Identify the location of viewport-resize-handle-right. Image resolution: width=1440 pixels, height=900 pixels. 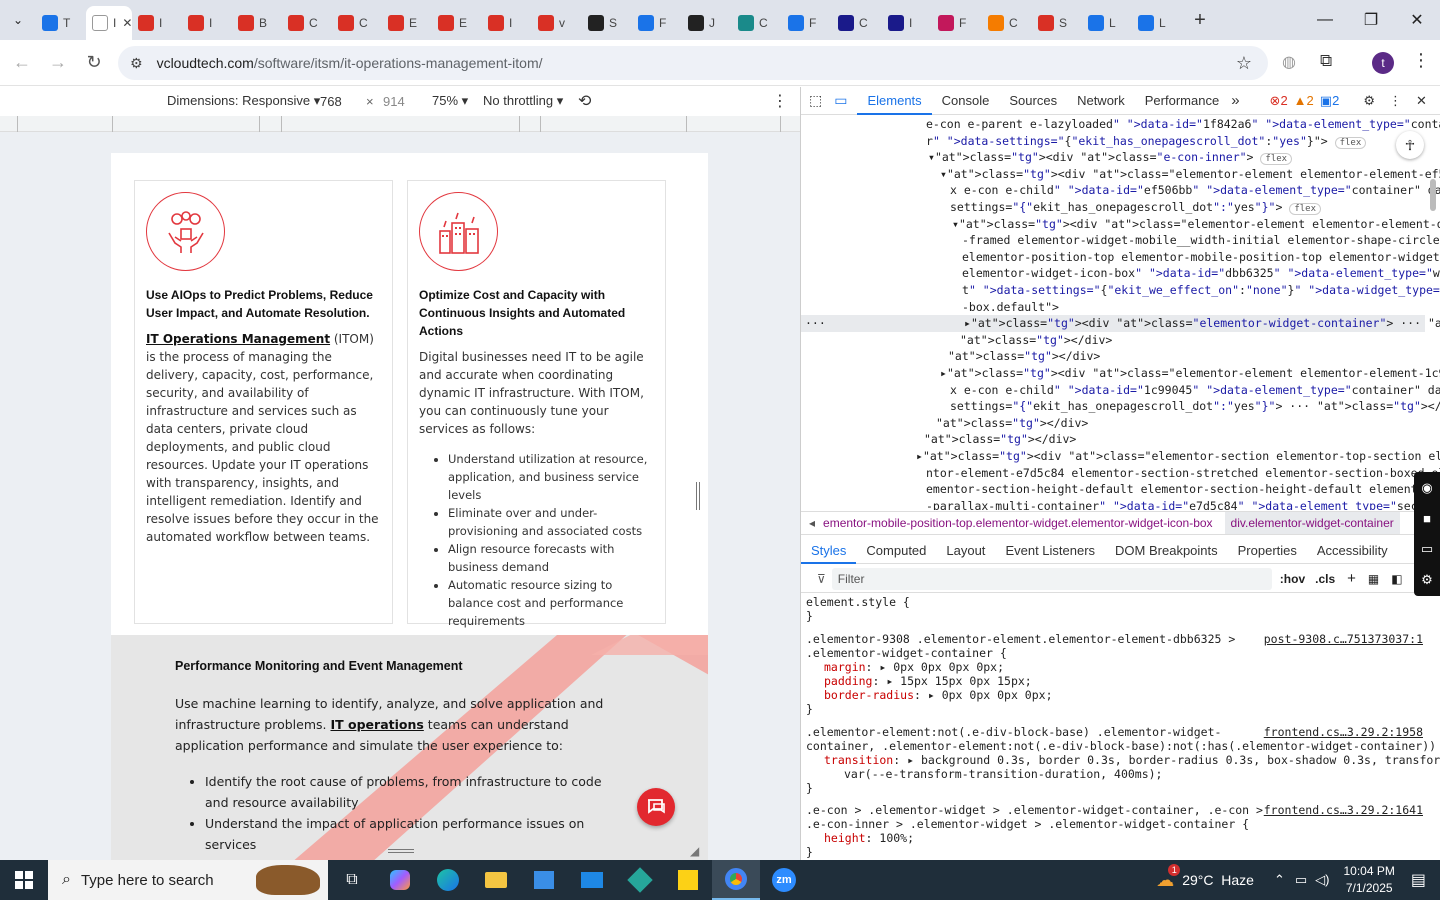
(698, 496).